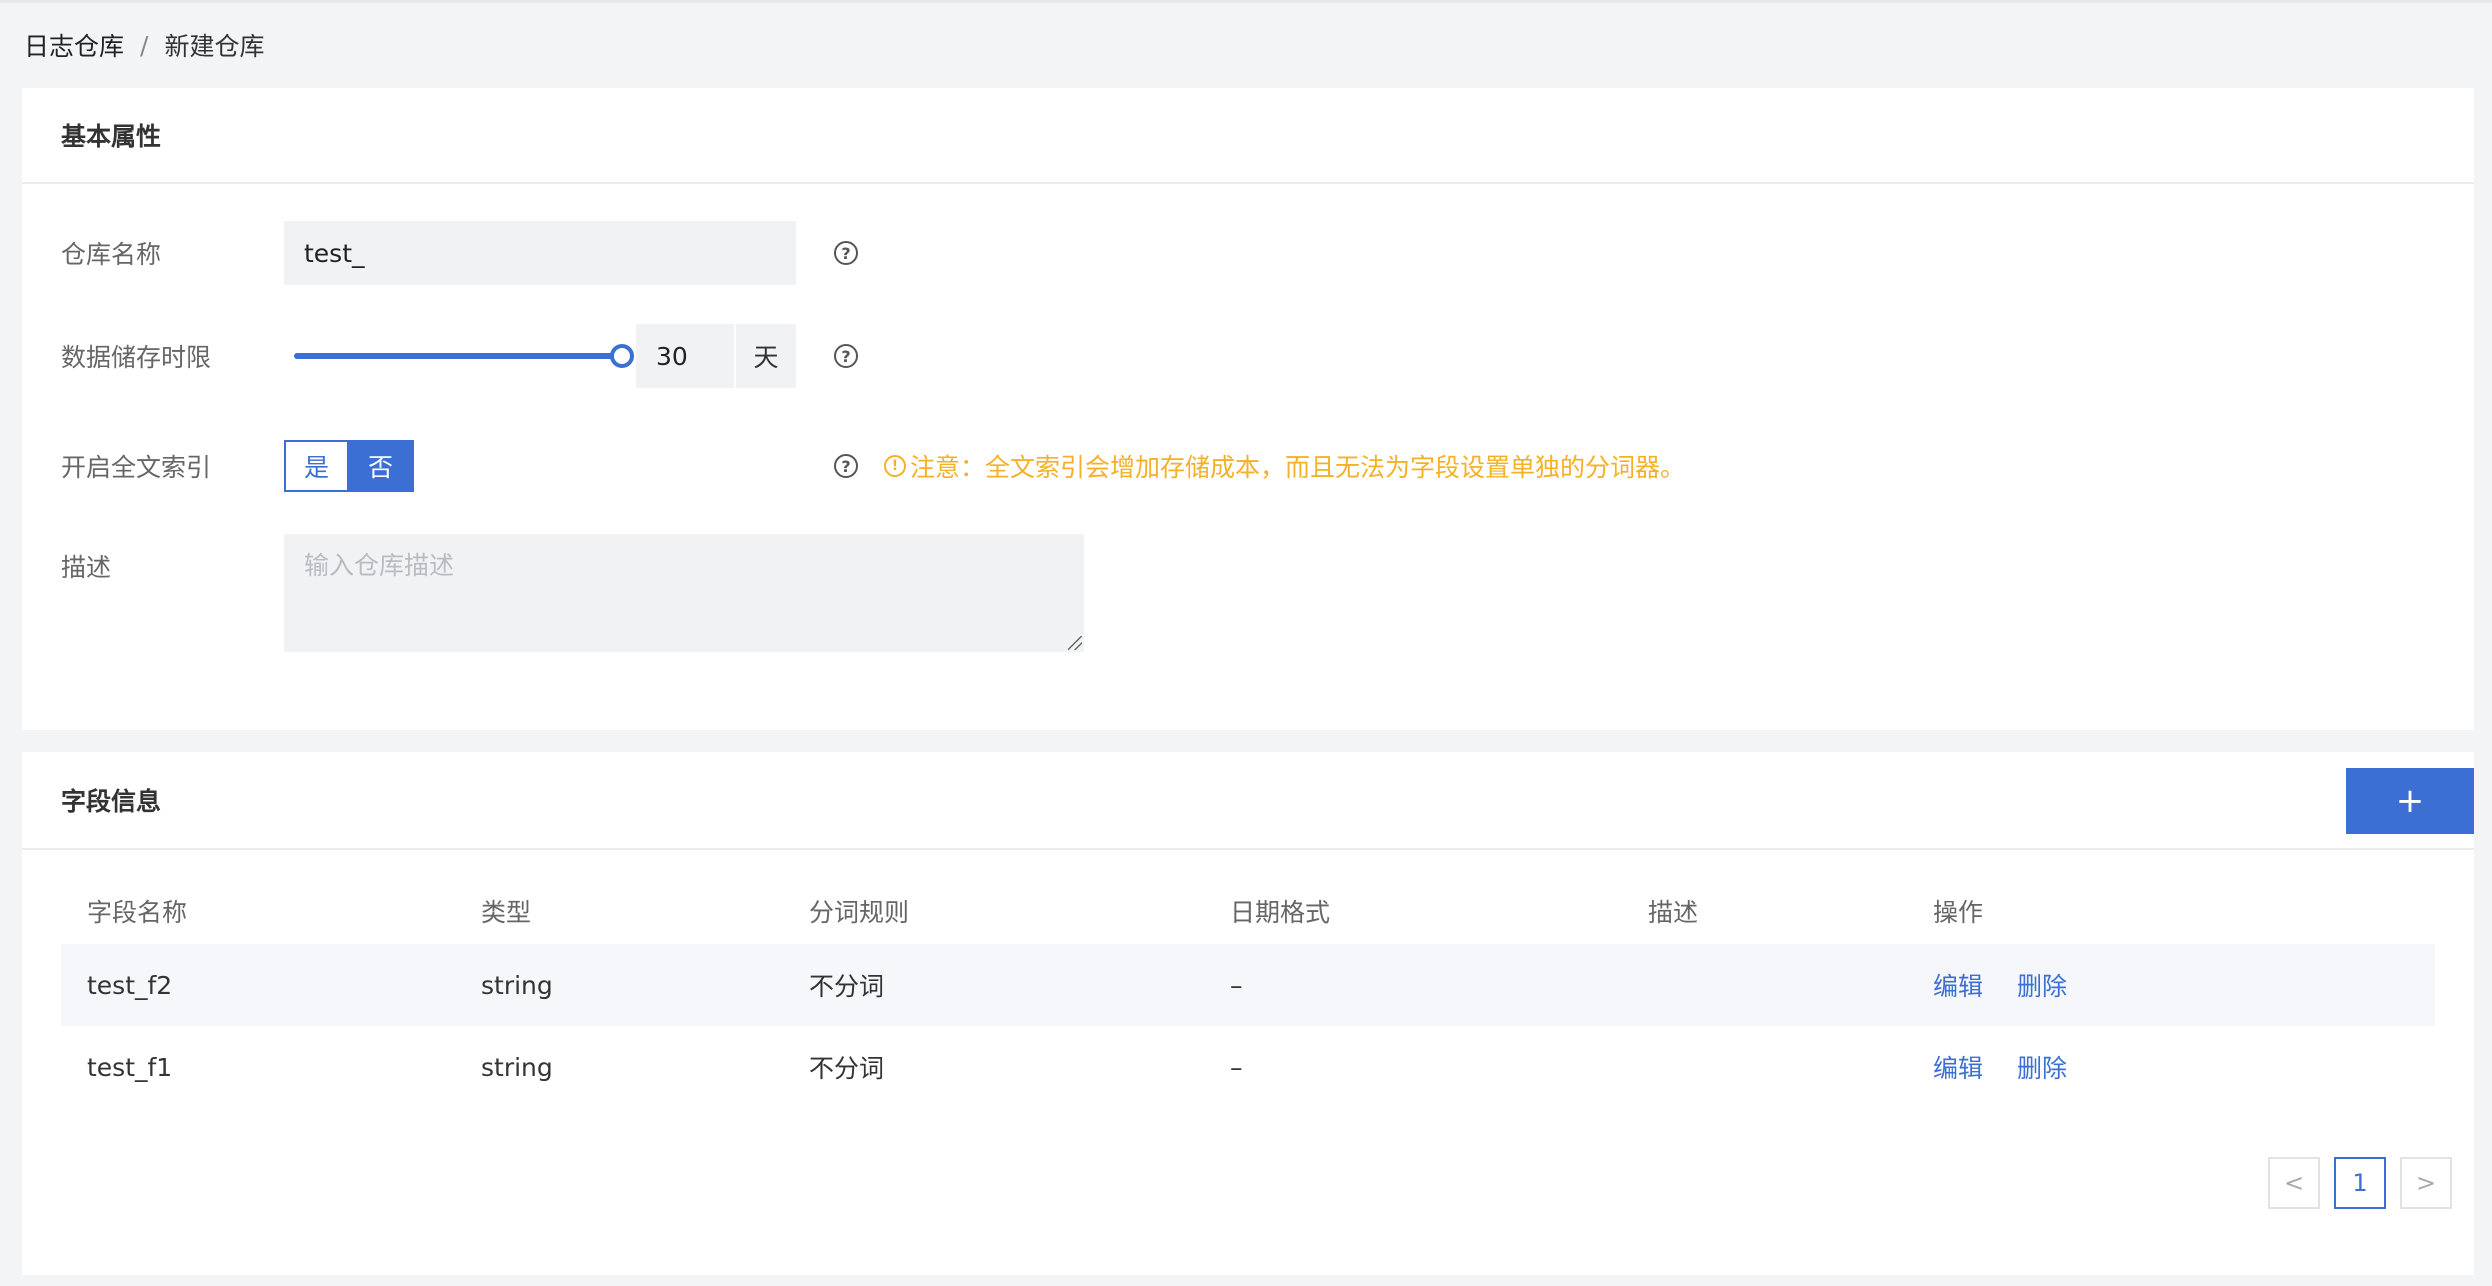 Image resolution: width=2492 pixels, height=1286 pixels. What do you see at coordinates (459, 356) in the screenshot?
I see `retention-slider-track` at bounding box center [459, 356].